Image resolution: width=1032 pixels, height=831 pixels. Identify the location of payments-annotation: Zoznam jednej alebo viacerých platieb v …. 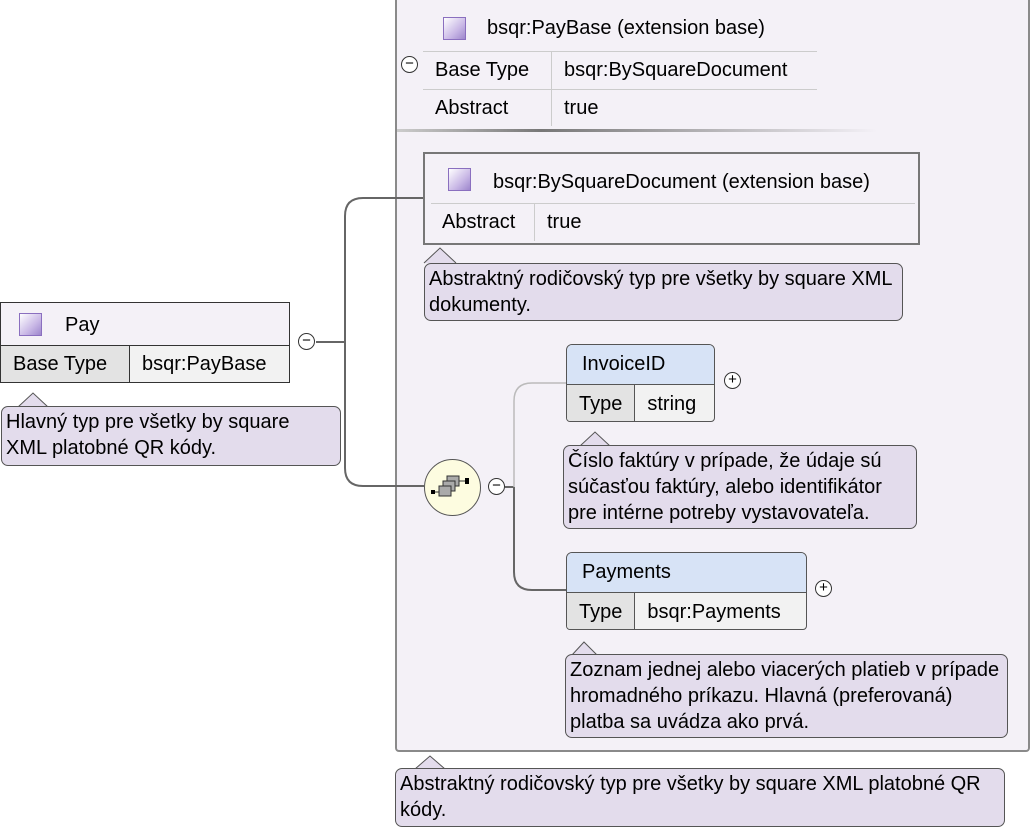
(786, 696).